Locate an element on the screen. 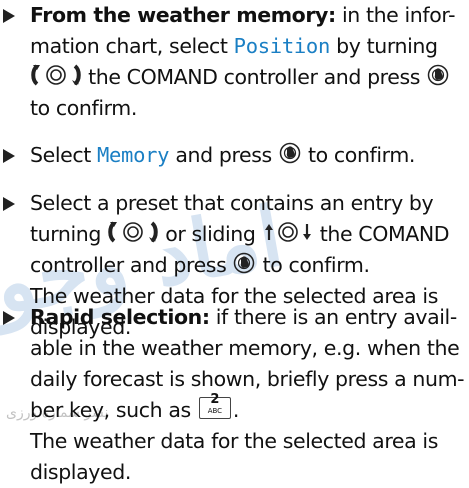  slide-controller-icon is located at coordinates (288, 232).